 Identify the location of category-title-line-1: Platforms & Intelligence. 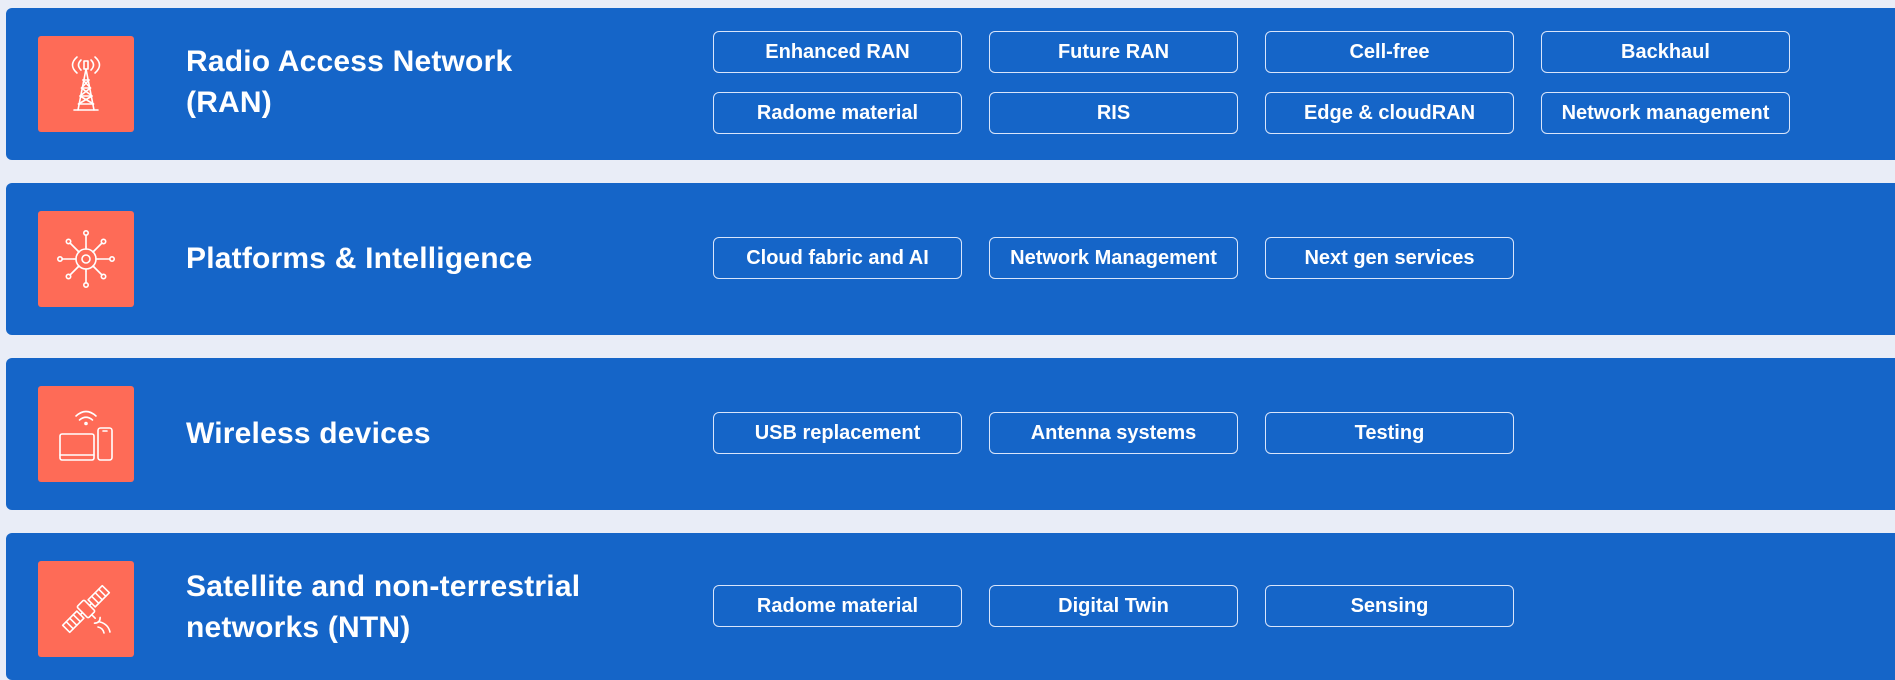
(359, 258).